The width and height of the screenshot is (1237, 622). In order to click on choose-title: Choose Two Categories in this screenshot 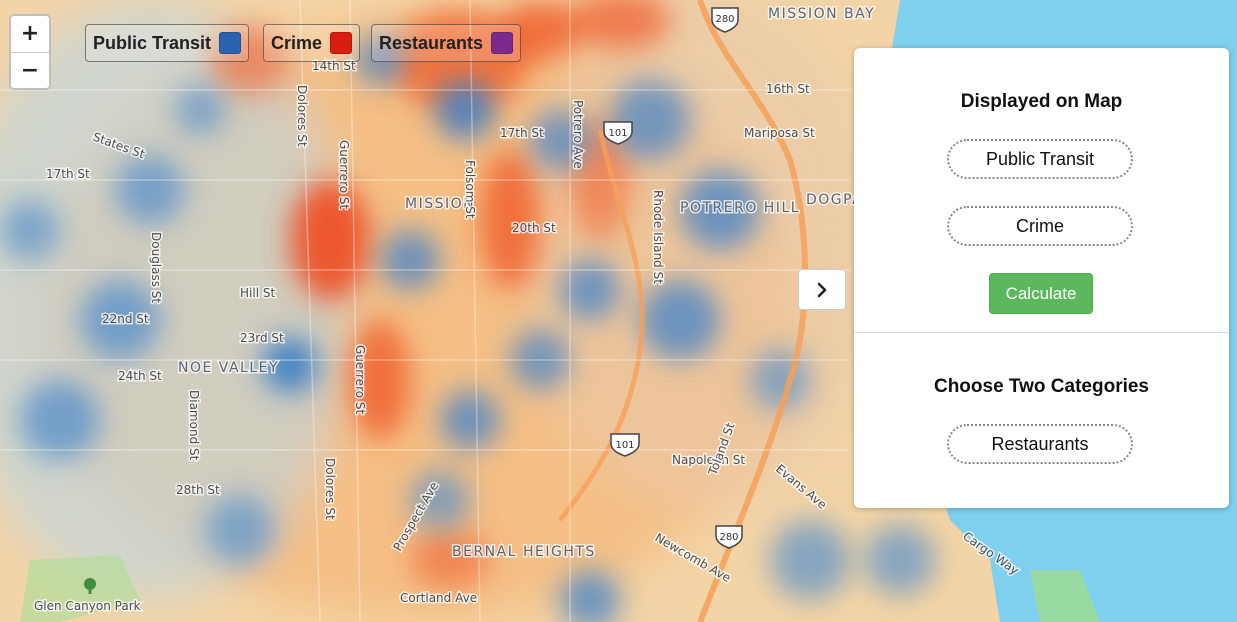, I will do `click(1041, 386)`.